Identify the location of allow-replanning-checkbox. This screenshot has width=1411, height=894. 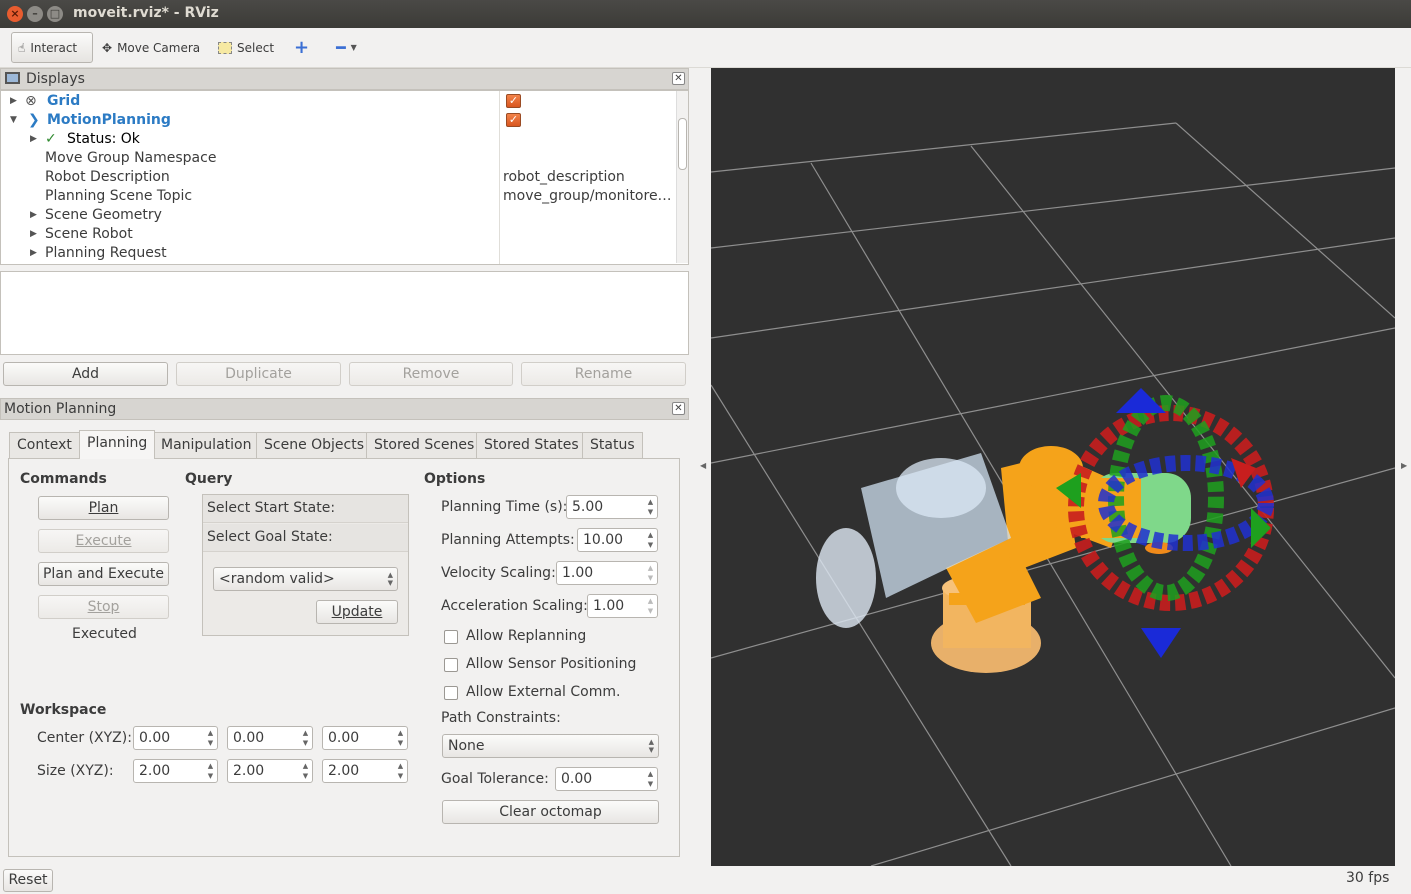
(451, 637).